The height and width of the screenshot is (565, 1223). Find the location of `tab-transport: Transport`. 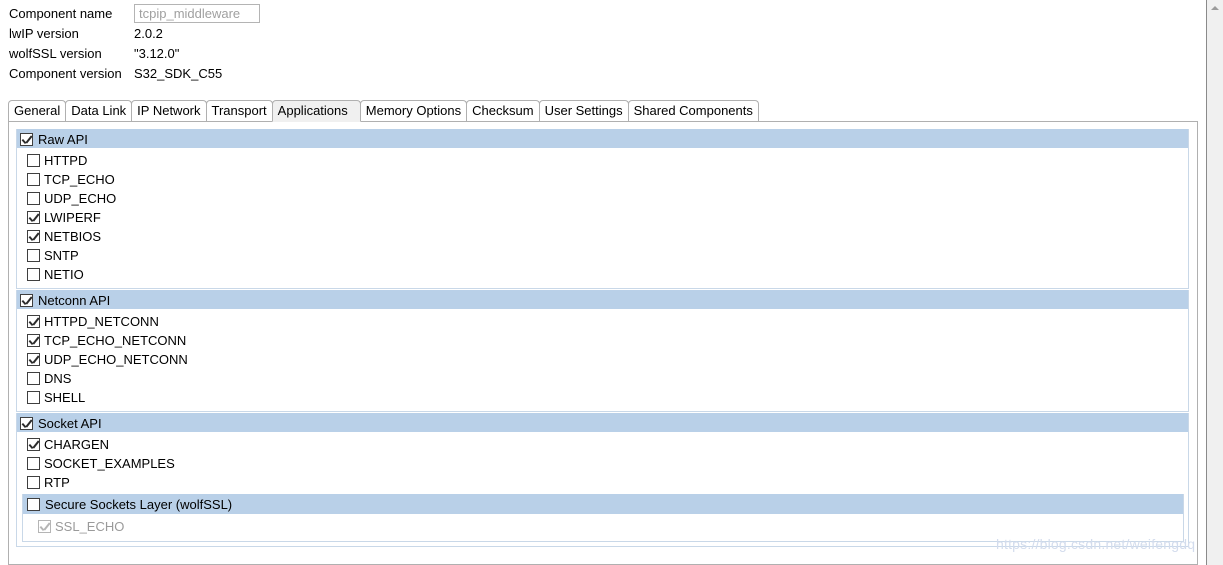

tab-transport: Transport is located at coordinates (239, 110).